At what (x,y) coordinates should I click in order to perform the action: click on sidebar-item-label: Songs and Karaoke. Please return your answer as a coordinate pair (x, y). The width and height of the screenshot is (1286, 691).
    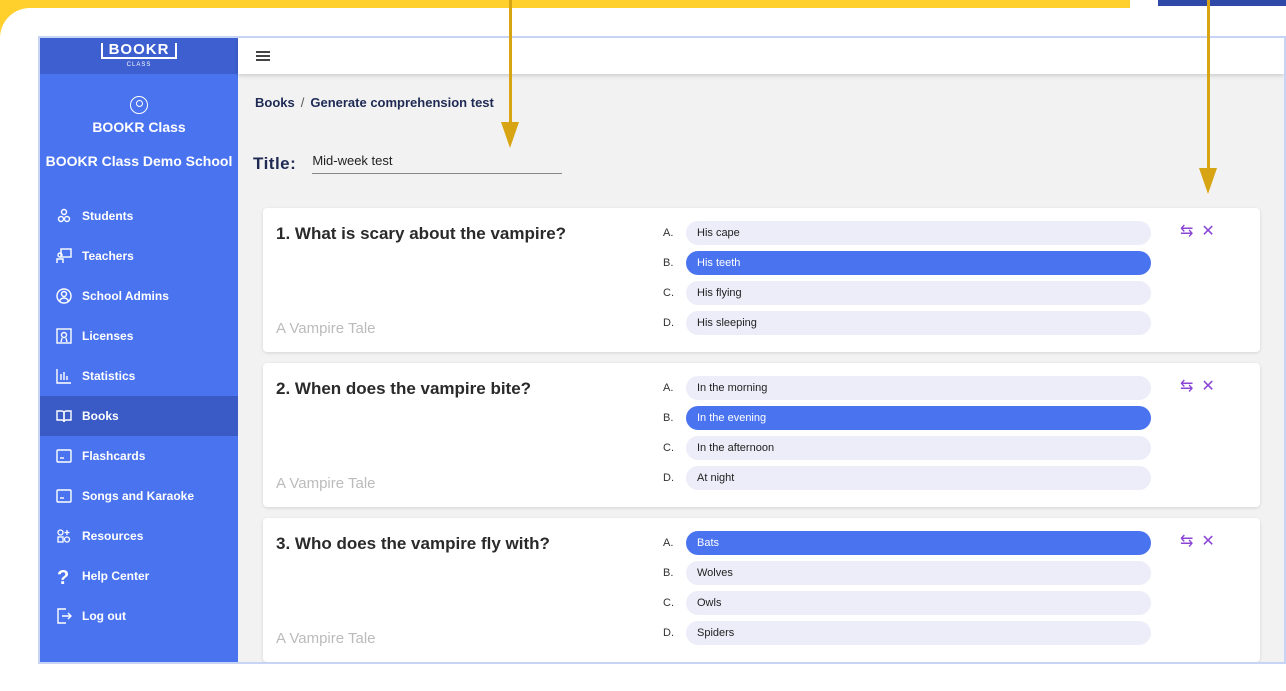
    Looking at the image, I should click on (138, 496).